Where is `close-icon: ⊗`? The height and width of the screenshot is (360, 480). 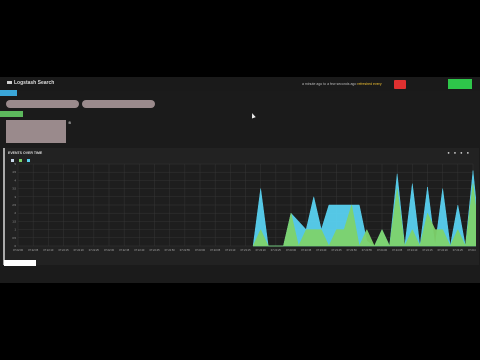
close-icon: ⊗ is located at coordinates (69, 122).